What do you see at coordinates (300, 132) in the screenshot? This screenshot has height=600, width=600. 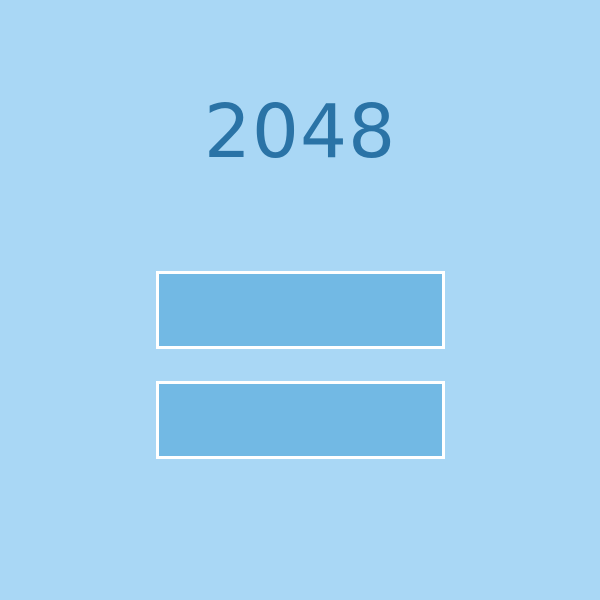 I see `game-title: 2048` at bounding box center [300, 132].